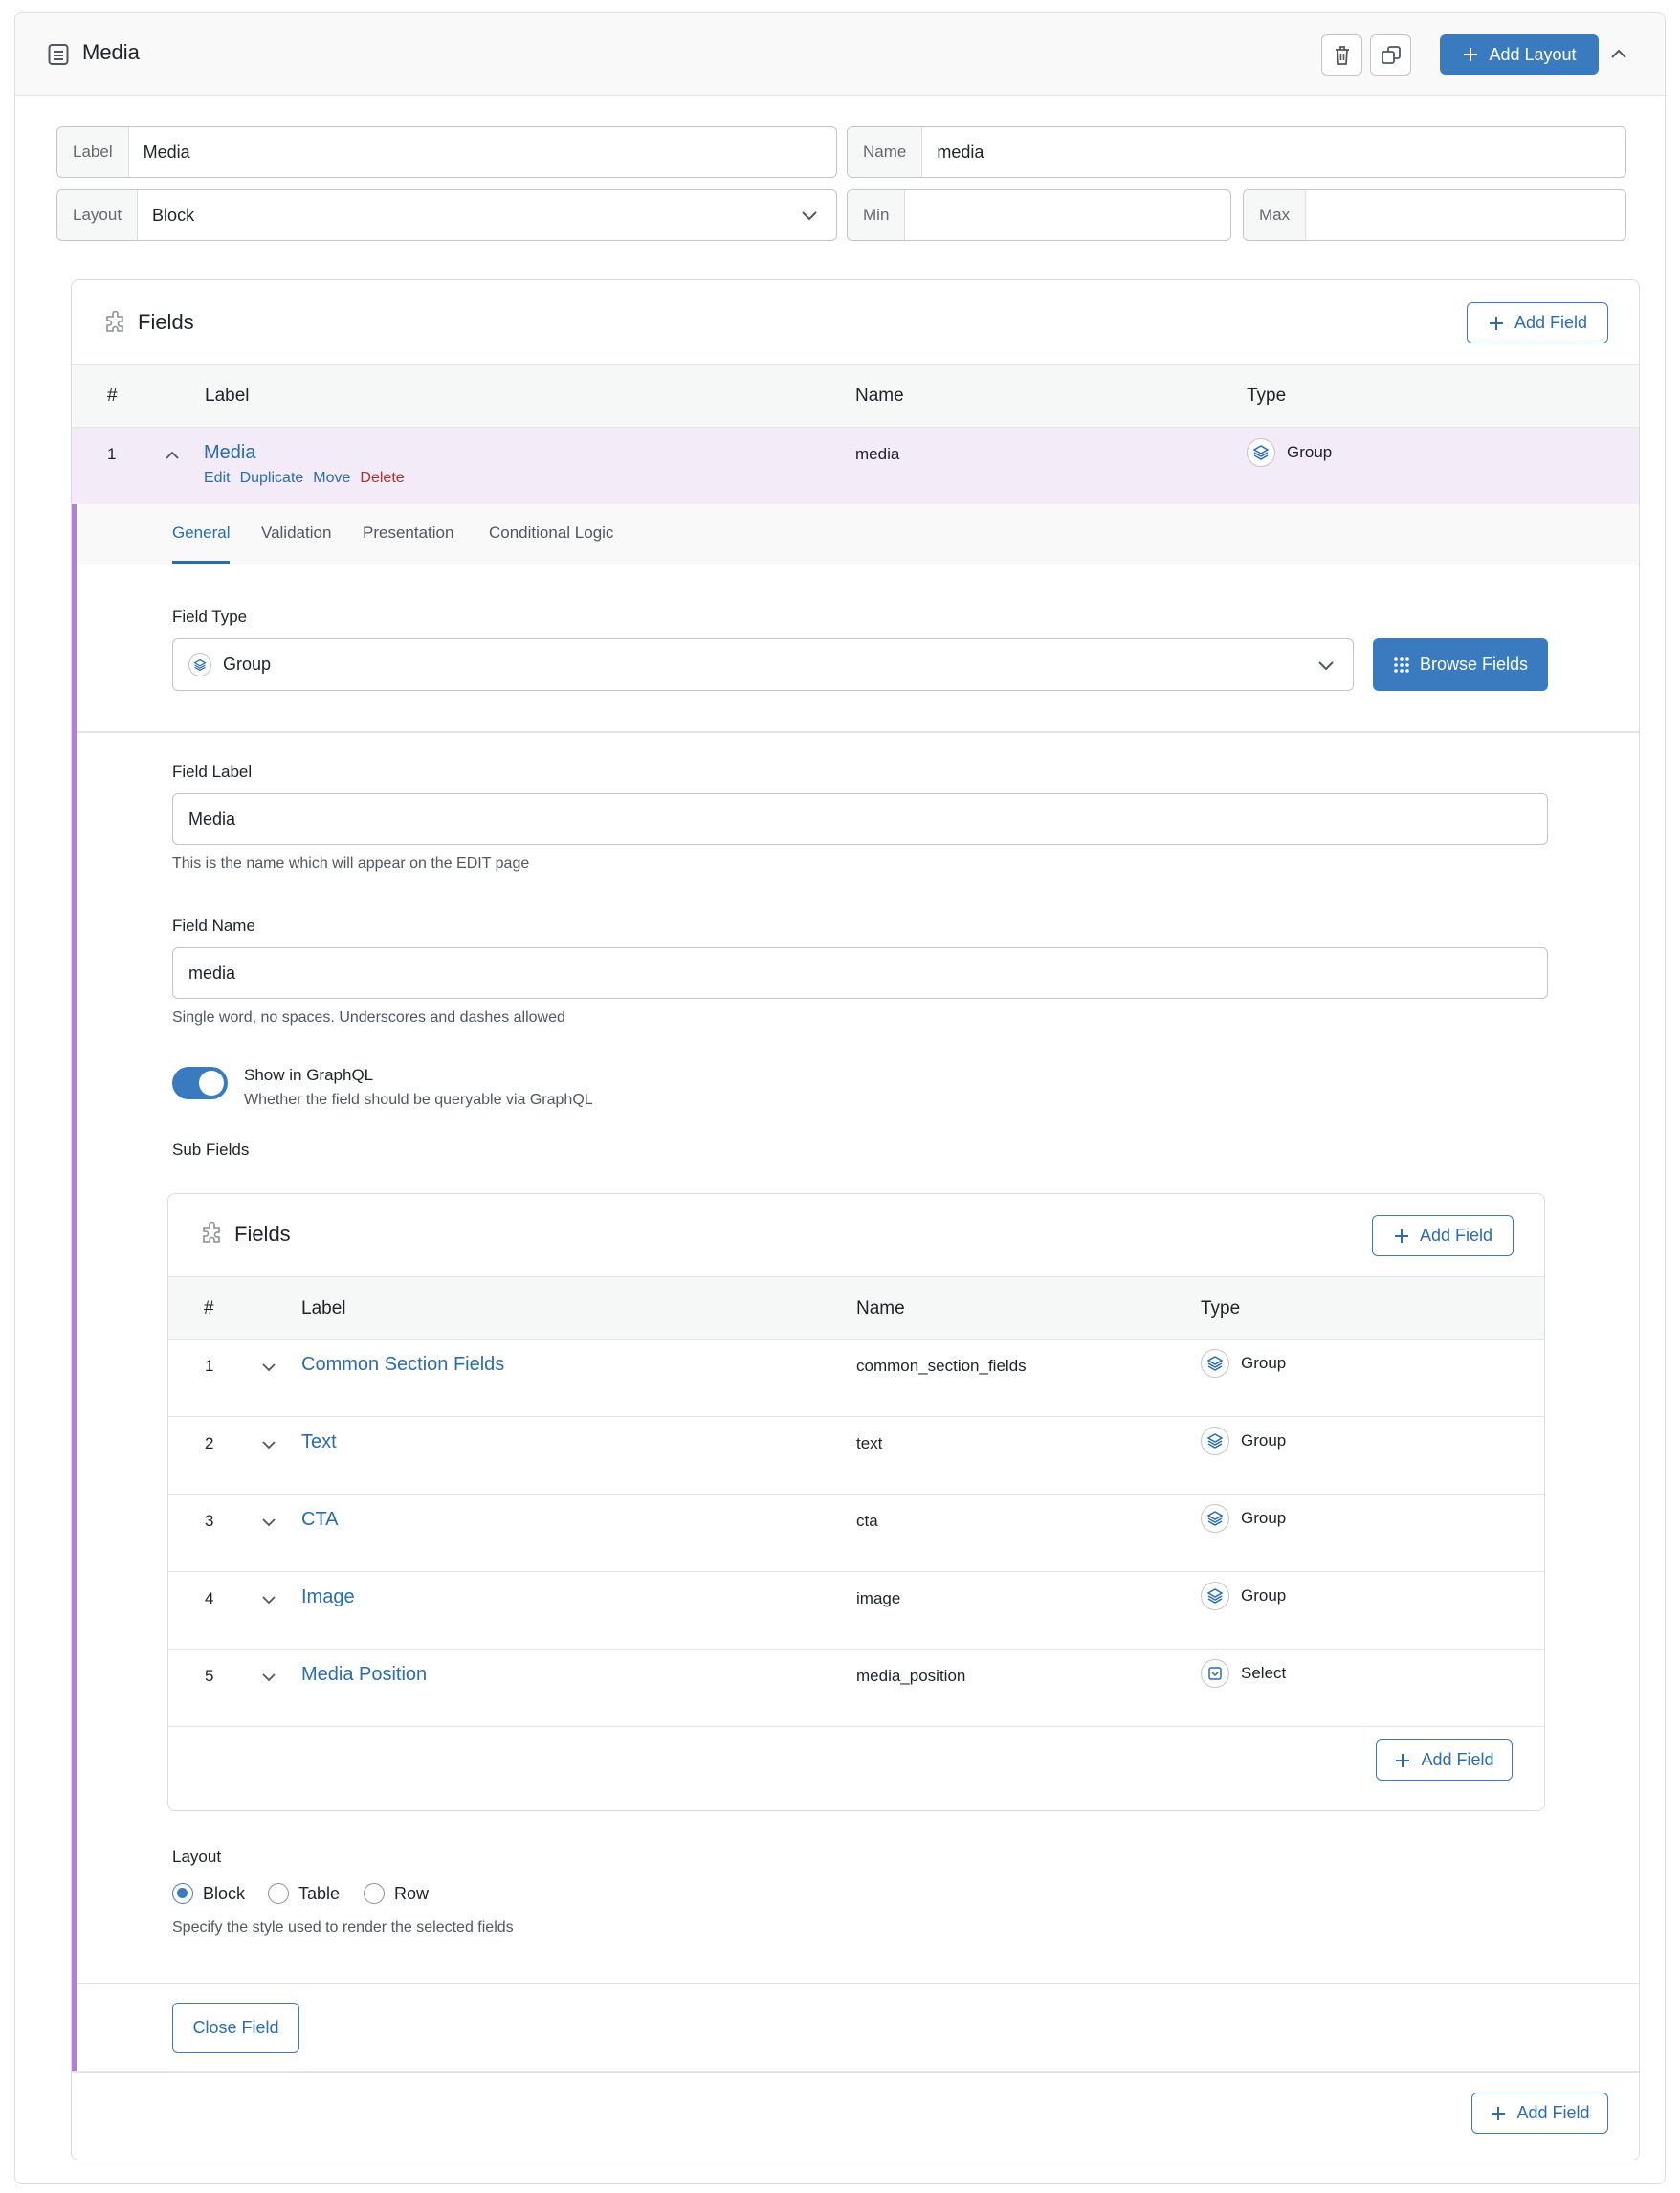 The height and width of the screenshot is (2193, 1680). I want to click on radio-block: Block, so click(209, 1894).